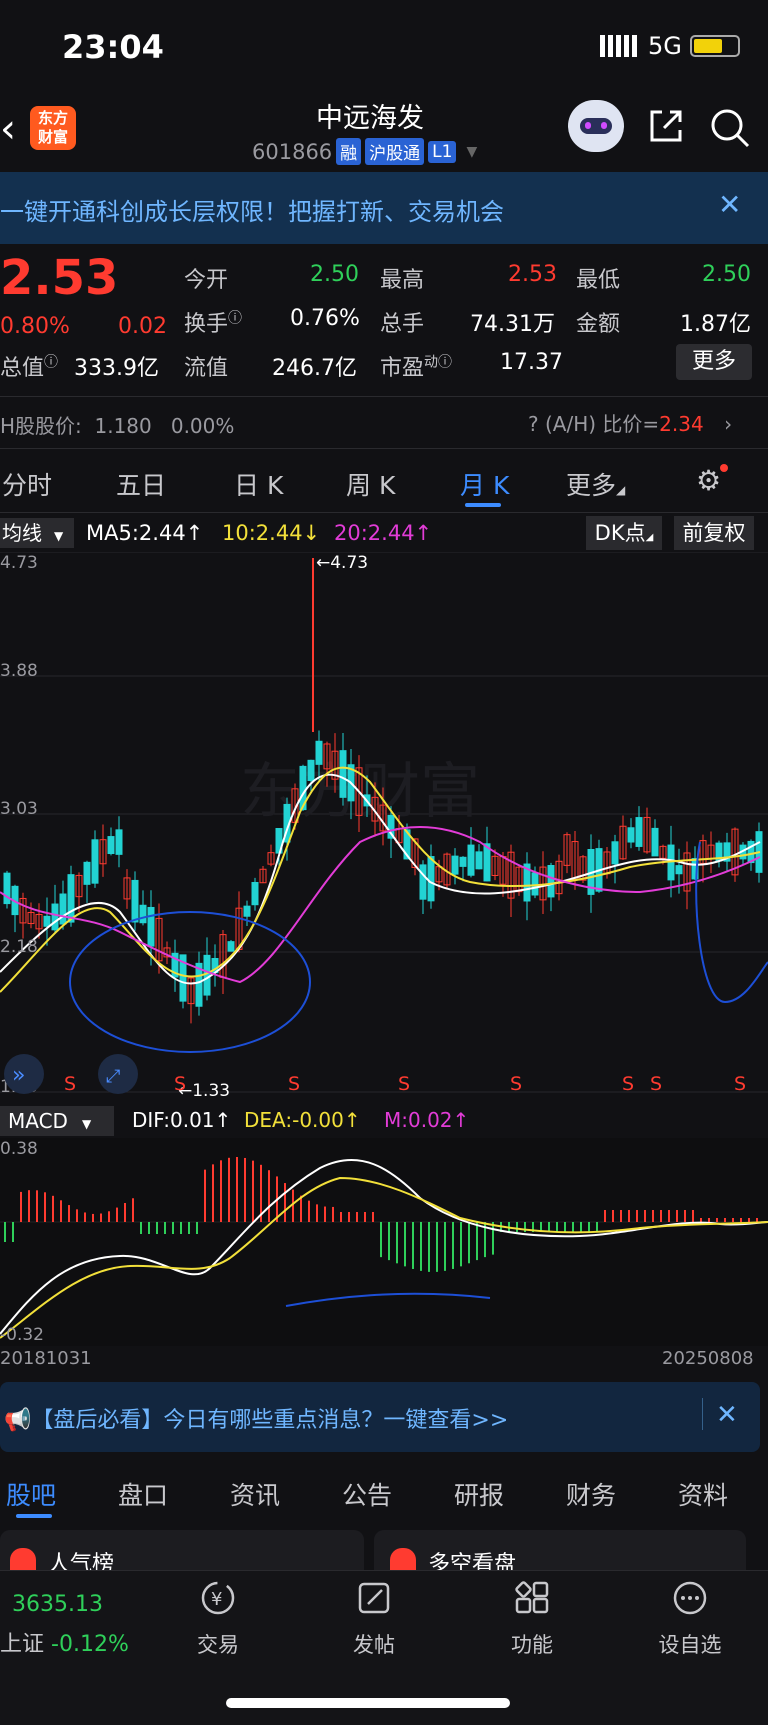 The image size is (768, 1725). I want to click on tab-research: 研报, so click(479, 1494).